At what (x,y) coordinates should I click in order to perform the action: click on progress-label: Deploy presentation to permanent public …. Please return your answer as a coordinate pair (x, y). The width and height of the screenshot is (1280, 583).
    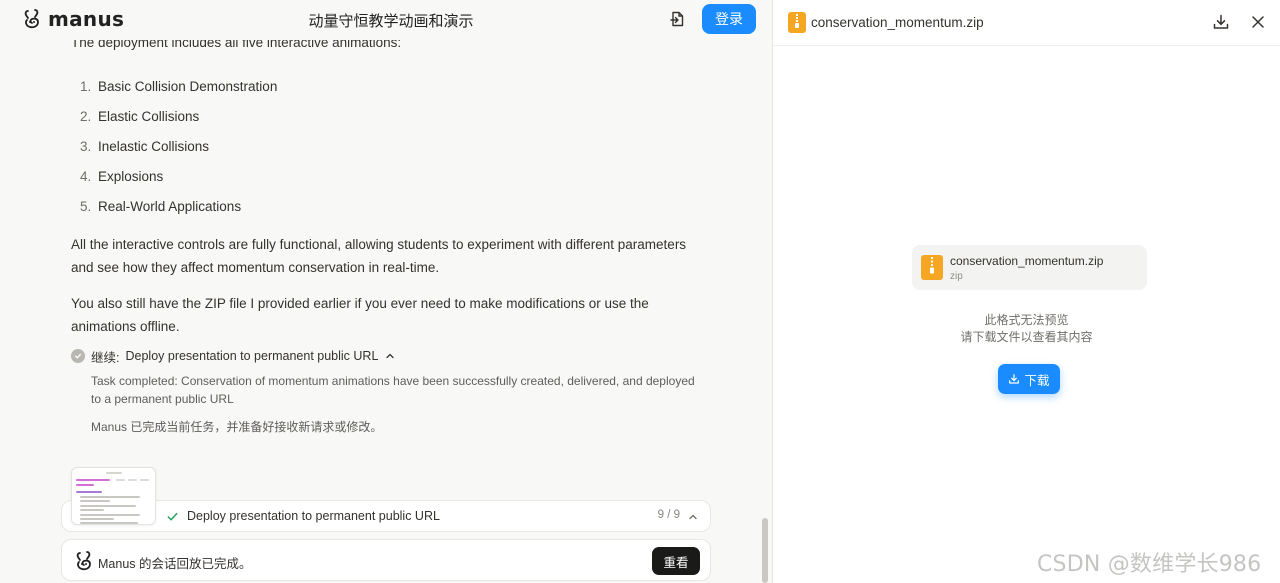
    Looking at the image, I should click on (313, 516).